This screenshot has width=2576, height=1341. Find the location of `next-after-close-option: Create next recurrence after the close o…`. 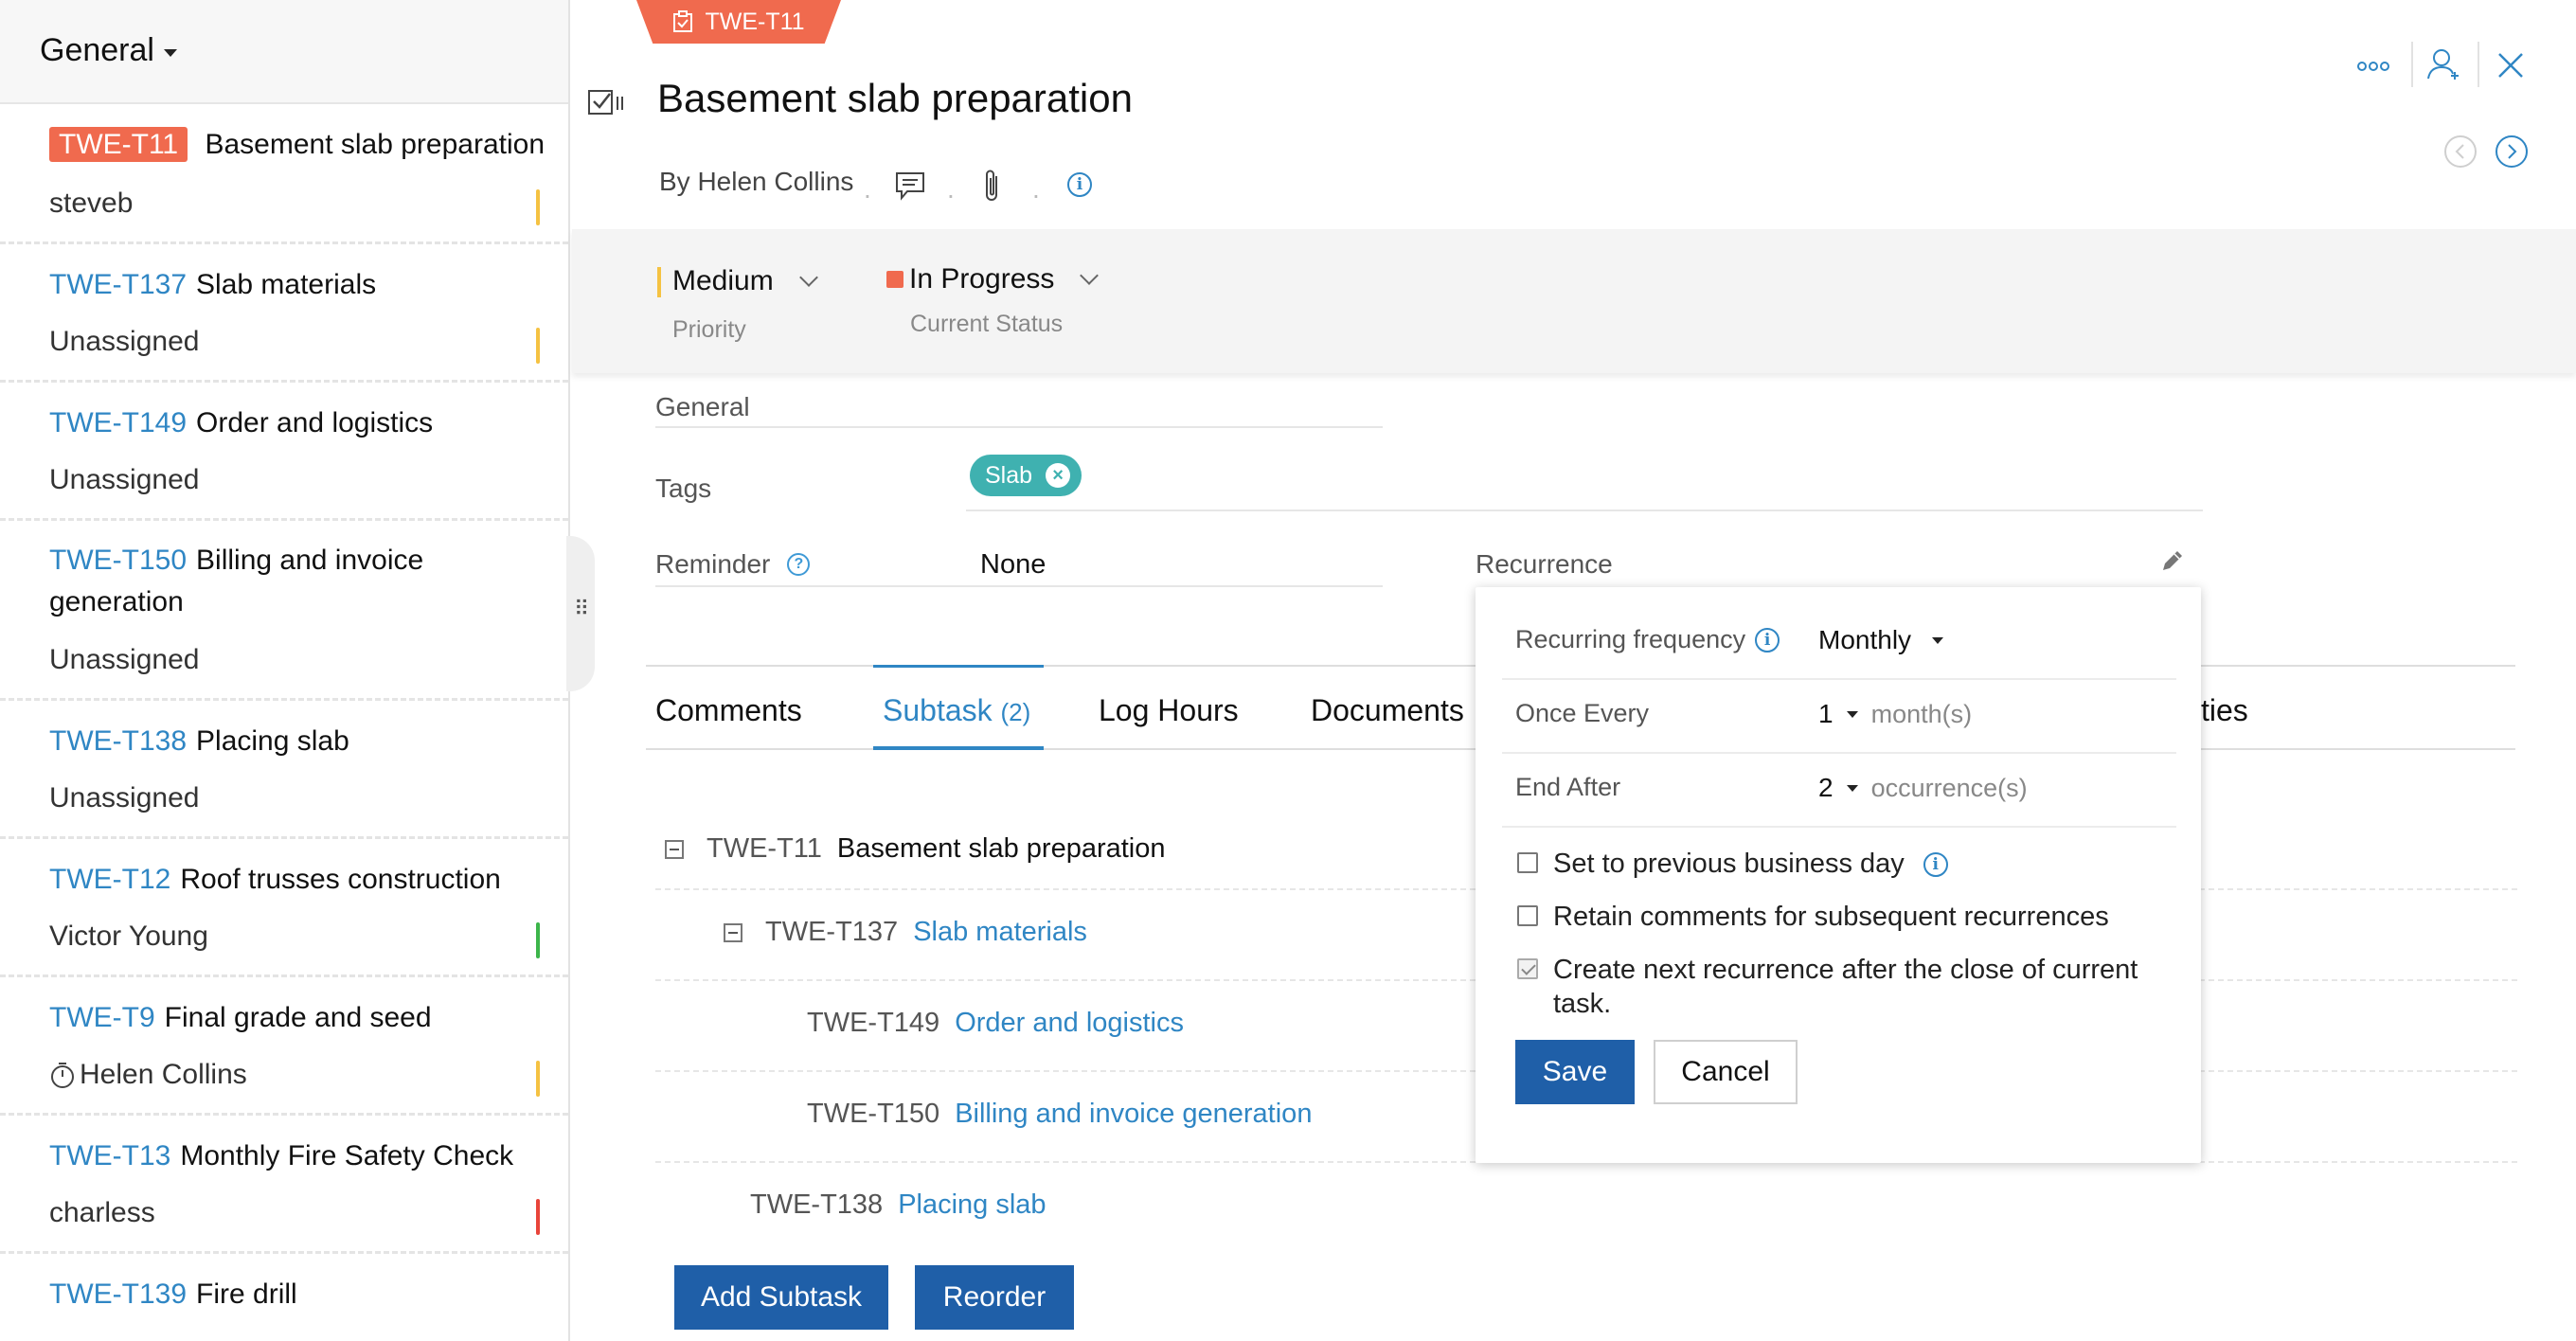

next-after-close-option: Create next recurrence after the close o… is located at coordinates (1839, 987).